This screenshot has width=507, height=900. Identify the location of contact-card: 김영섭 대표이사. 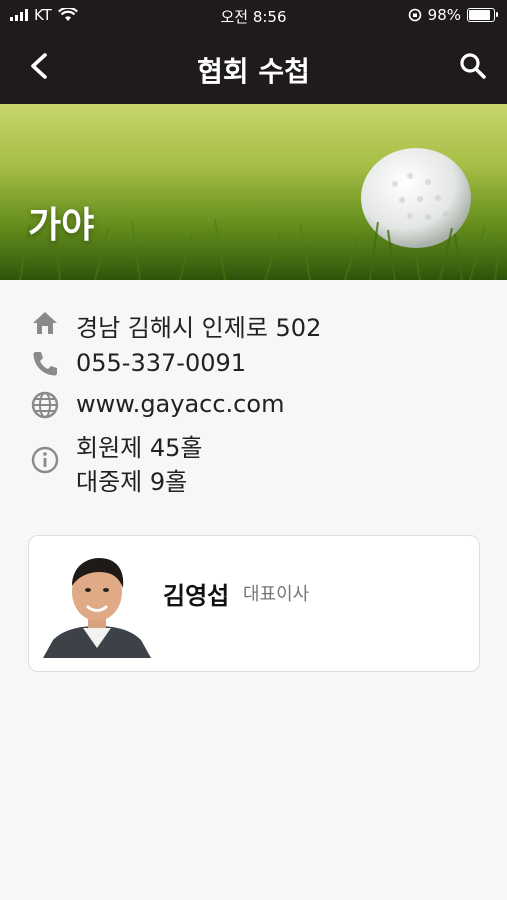
(254, 603).